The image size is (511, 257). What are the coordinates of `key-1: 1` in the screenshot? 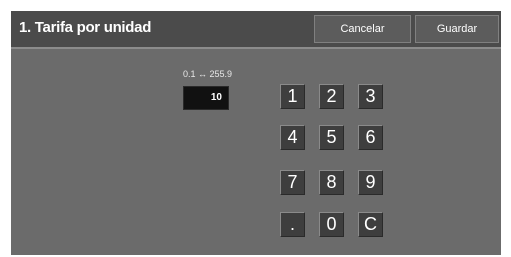 It's located at (292, 96).